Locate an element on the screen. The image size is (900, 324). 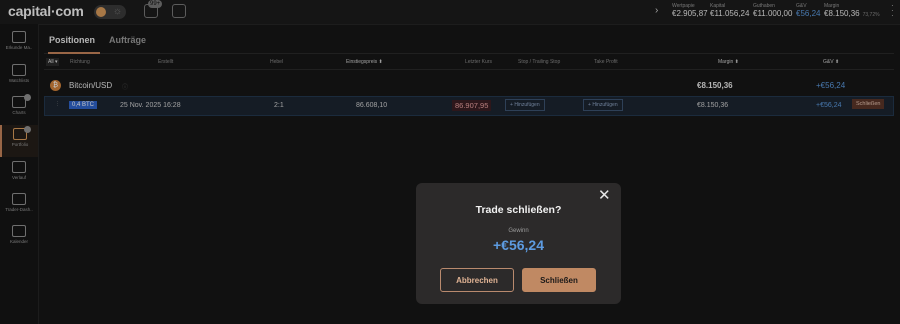
profit-value: +€56,24 is located at coordinates (518, 245).